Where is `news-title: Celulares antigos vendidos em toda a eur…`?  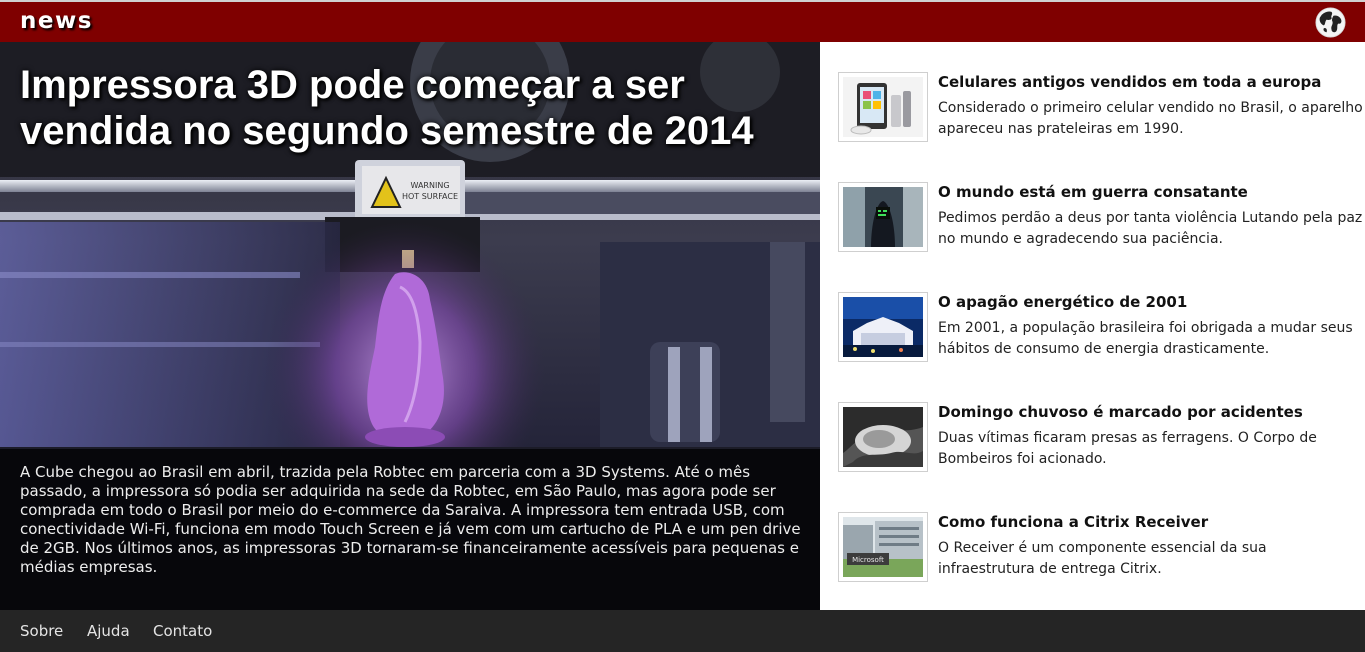
news-title: Celulares antigos vendidos em toda a eur… is located at coordinates (1150, 82).